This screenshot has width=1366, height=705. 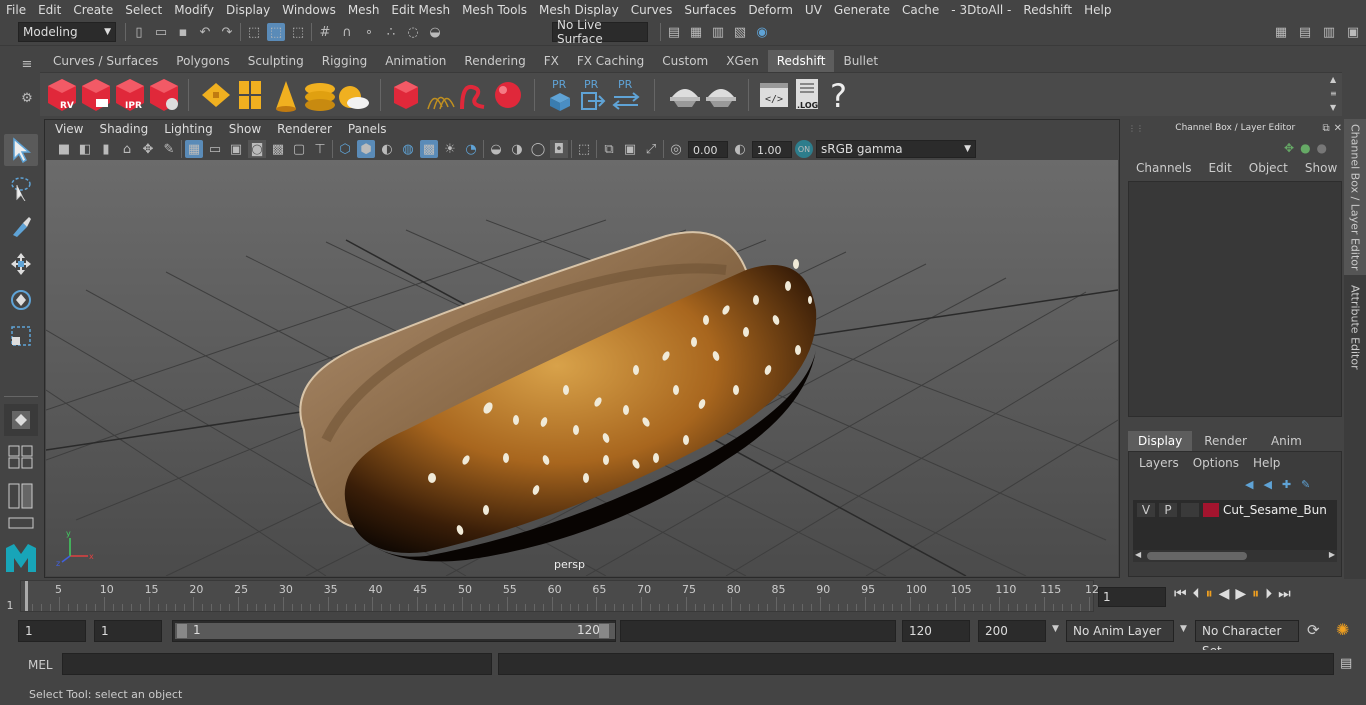 I want to click on wireframe-icon: ⬡, so click(x=345, y=149).